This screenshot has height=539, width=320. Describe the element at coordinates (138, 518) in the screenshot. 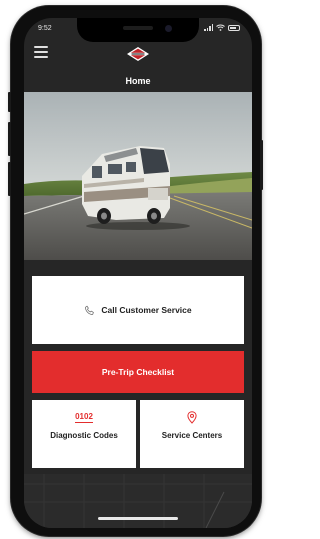

I see `home-indicator` at that location.